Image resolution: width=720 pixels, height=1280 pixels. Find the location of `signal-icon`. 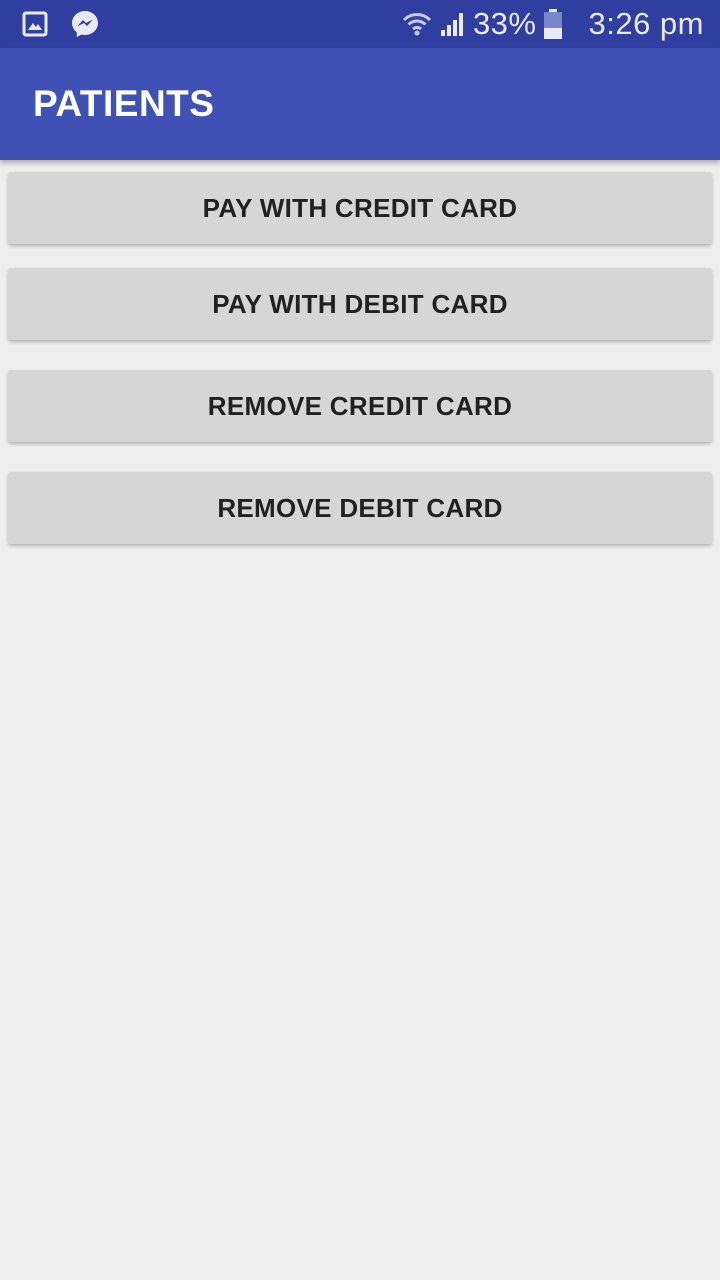

signal-icon is located at coordinates (453, 24).